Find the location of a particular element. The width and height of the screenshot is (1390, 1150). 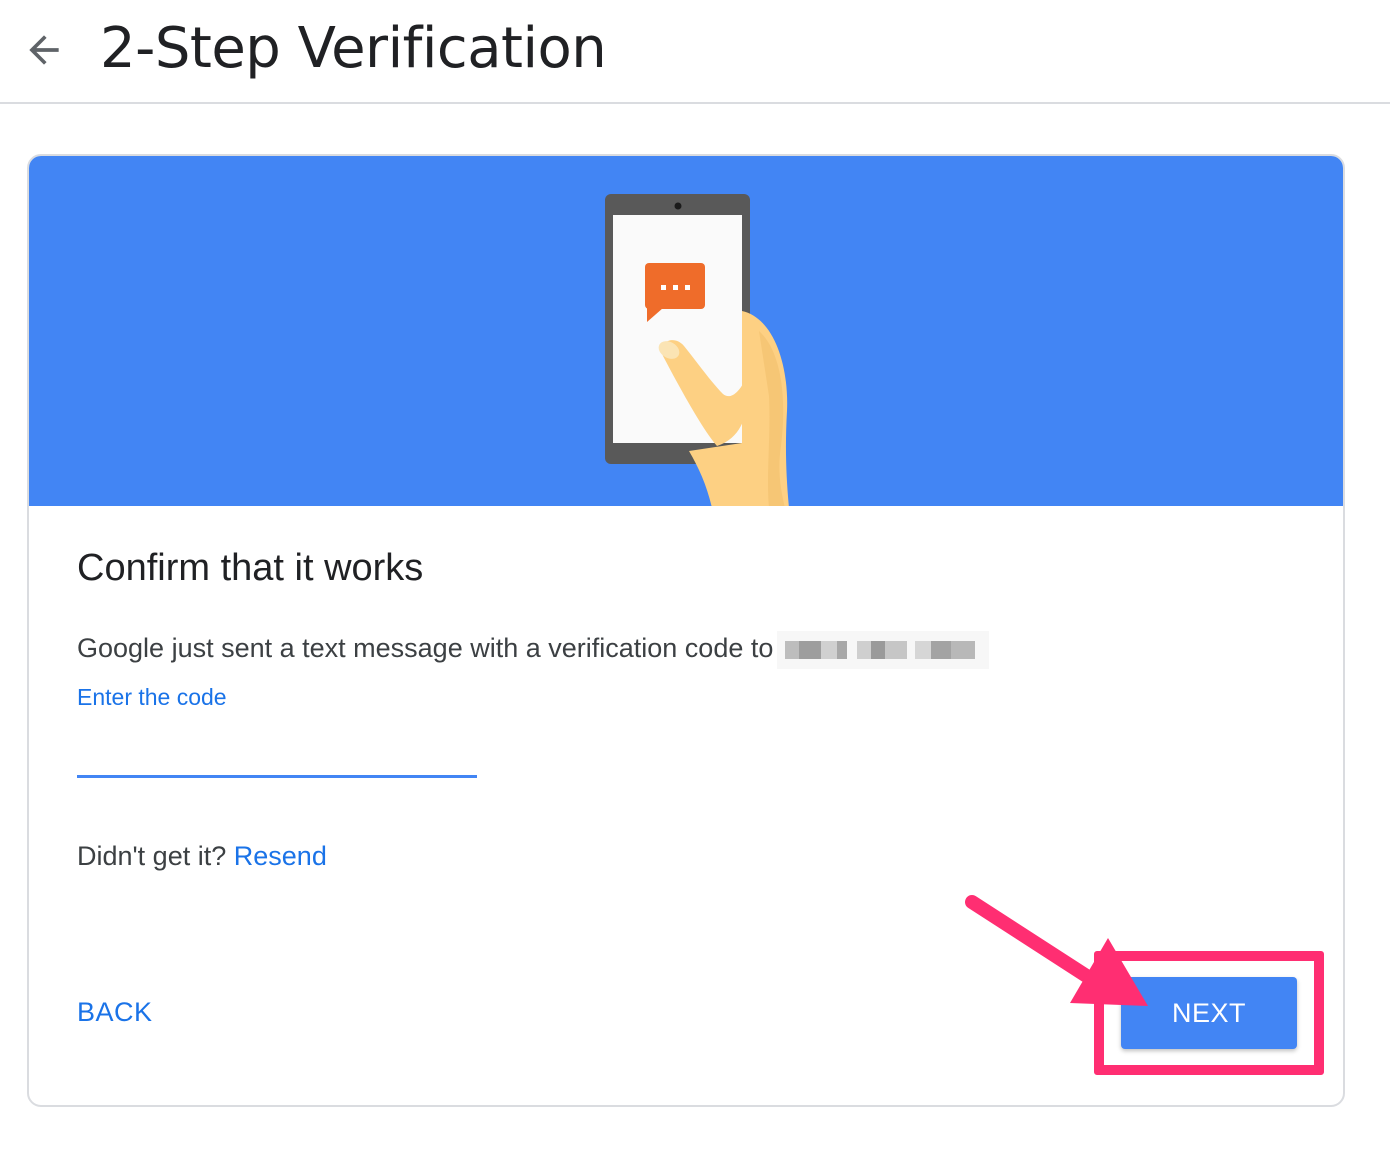

resend-link: Resend is located at coordinates (280, 856).